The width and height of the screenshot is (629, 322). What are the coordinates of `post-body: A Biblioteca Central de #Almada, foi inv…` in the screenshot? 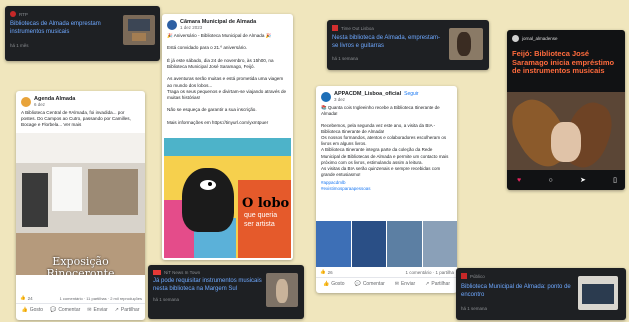 It's located at (76, 119).